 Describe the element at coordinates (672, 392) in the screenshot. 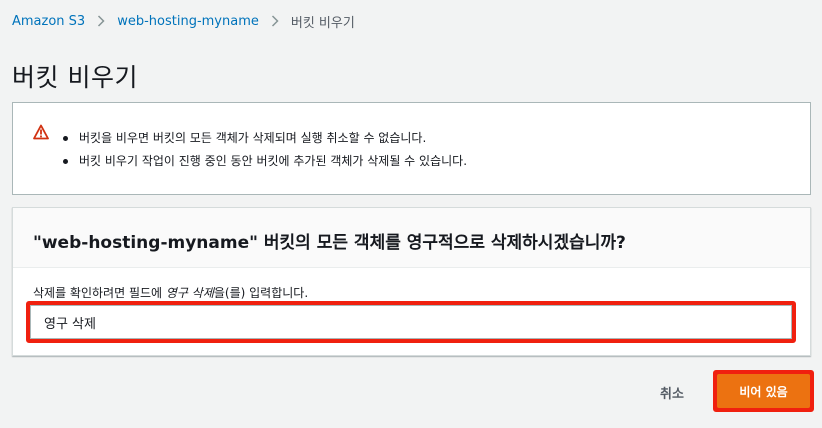

I see `cancel-button: 취소` at that location.